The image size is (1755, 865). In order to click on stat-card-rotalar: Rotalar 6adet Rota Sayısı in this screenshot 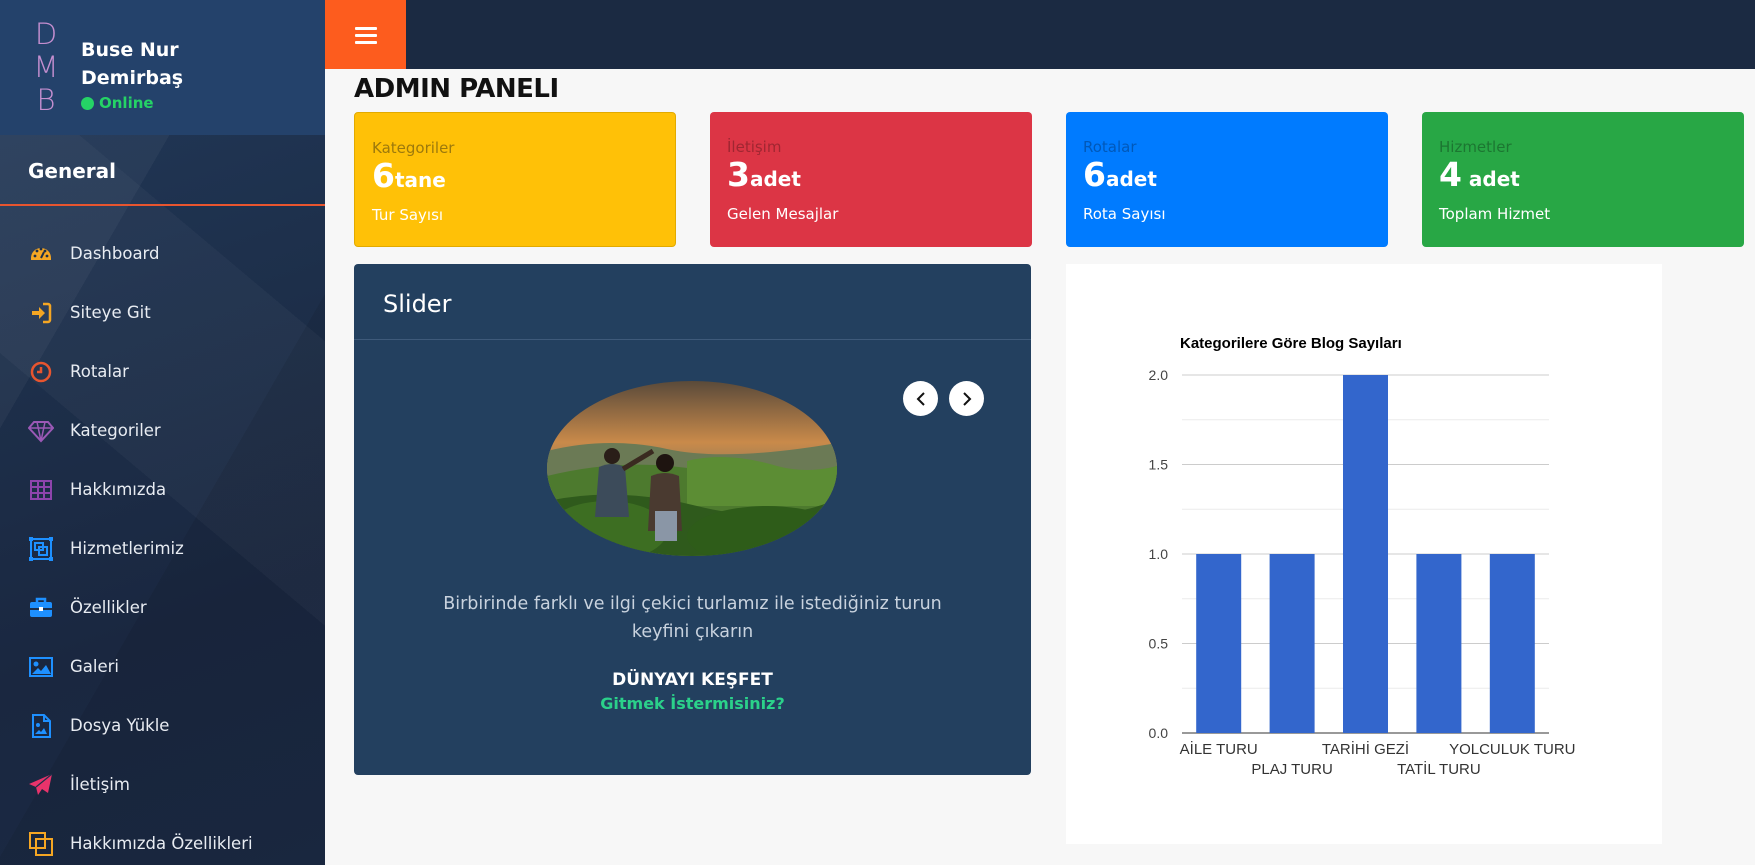, I will do `click(1227, 179)`.